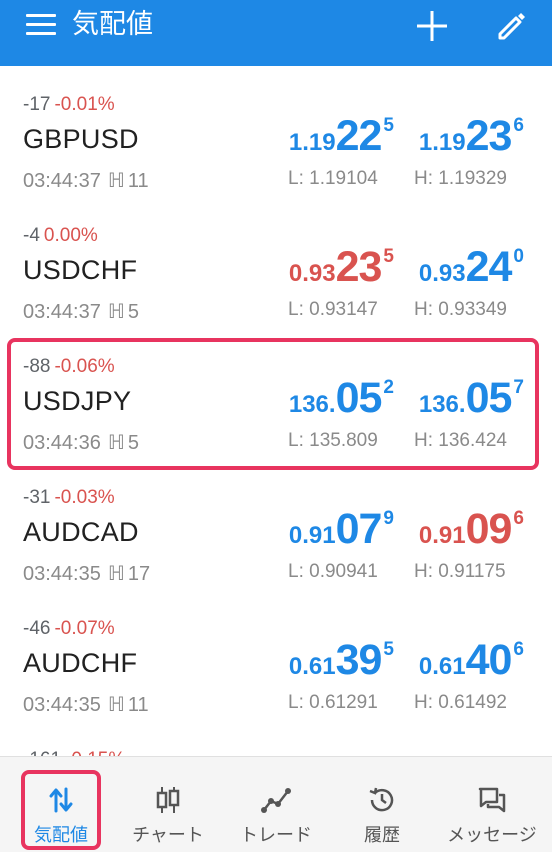  What do you see at coordinates (276, 738) in the screenshot?
I see `quote-row: -161 -0.15%` at bounding box center [276, 738].